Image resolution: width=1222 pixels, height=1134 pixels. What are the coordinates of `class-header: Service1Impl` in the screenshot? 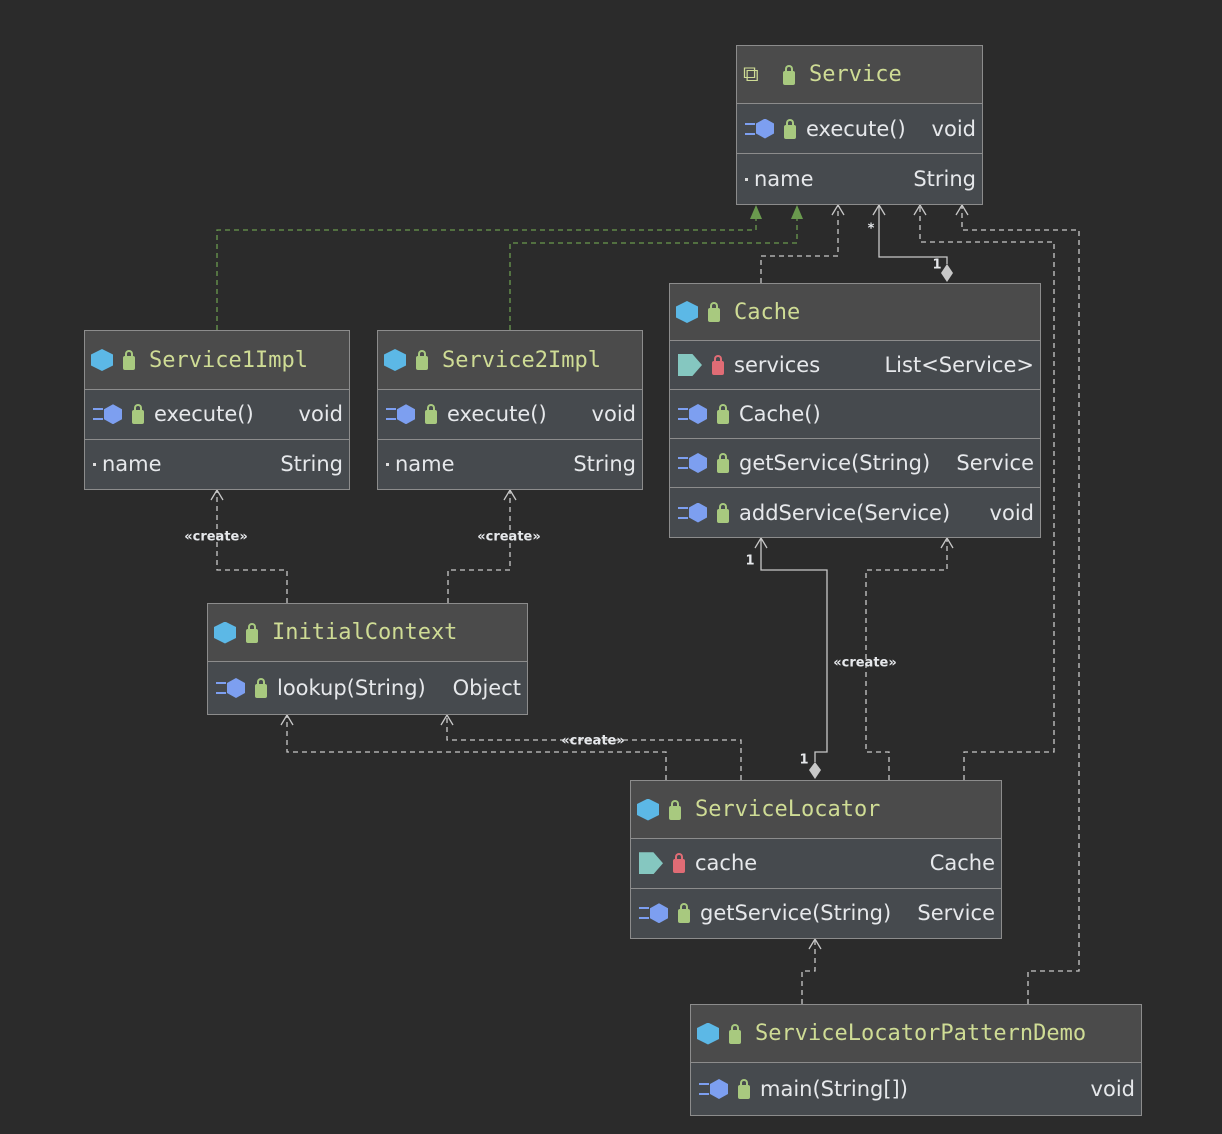 It's located at (217, 360).